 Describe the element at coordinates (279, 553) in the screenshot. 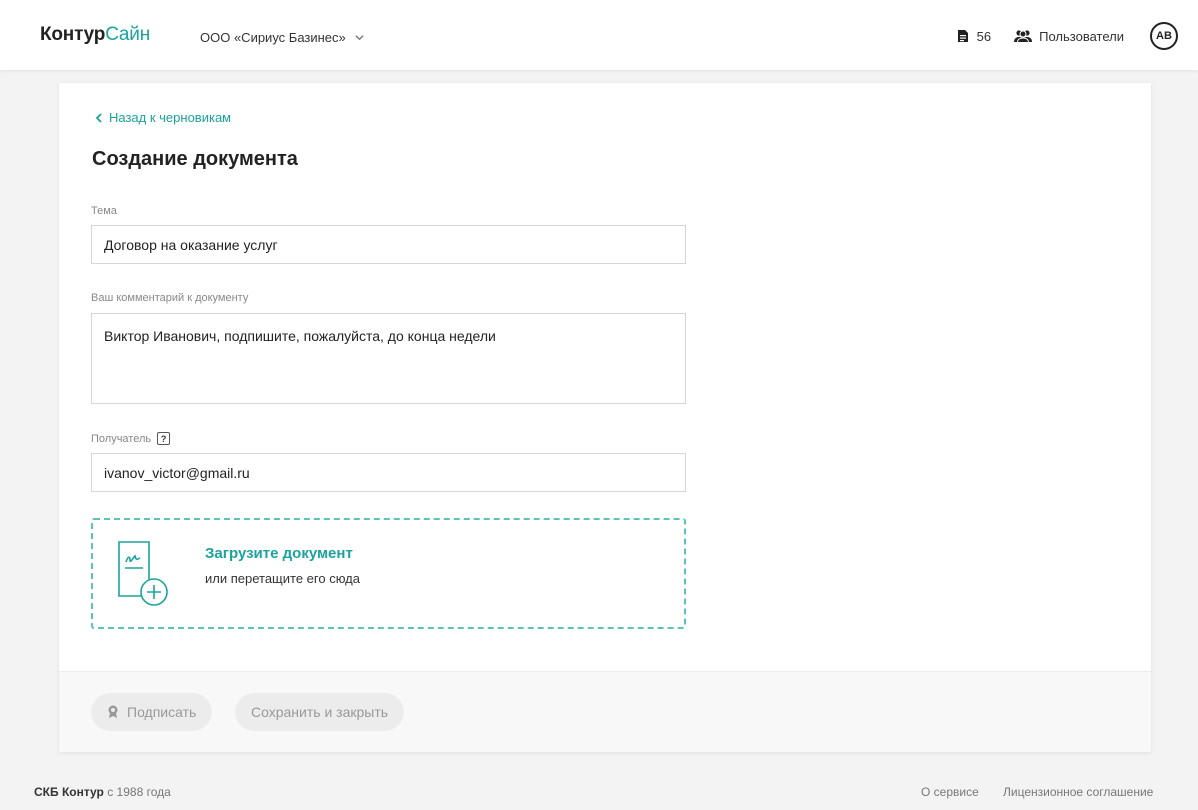

I see `upload-title: Загрузите документ` at that location.